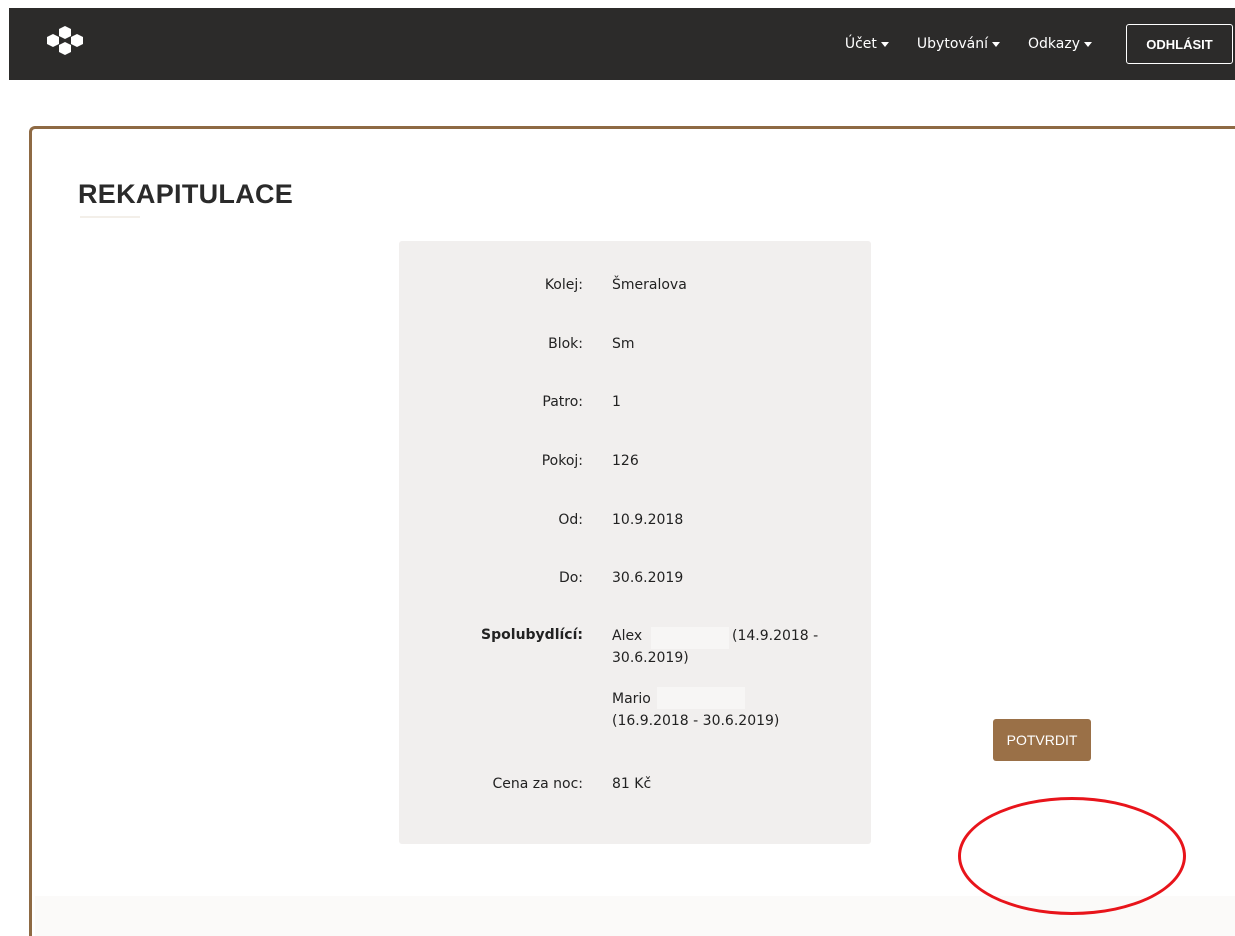 The height and width of the screenshot is (936, 1235). I want to click on nav-item-label: Účet, so click(860, 44).